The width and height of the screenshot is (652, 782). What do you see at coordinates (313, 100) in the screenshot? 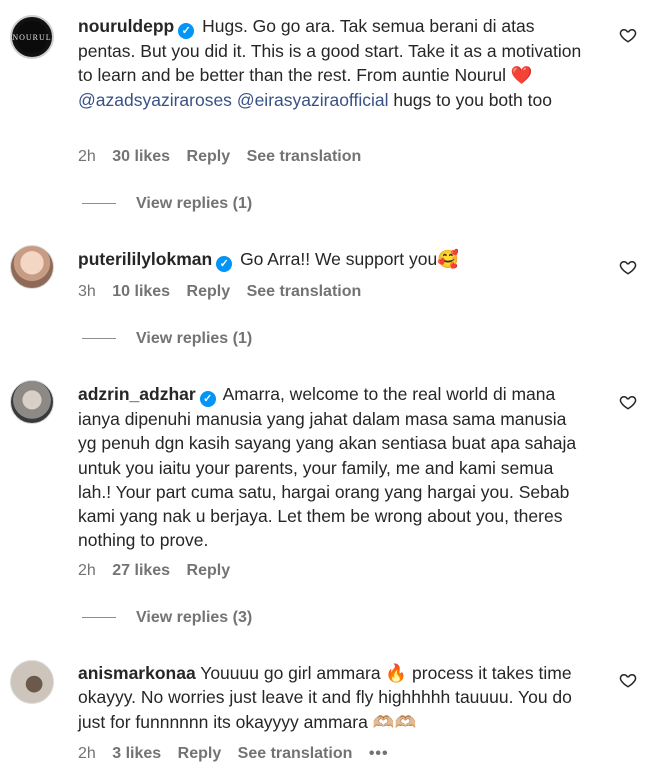
I see `mention-link: @eirasyaziraofficial` at bounding box center [313, 100].